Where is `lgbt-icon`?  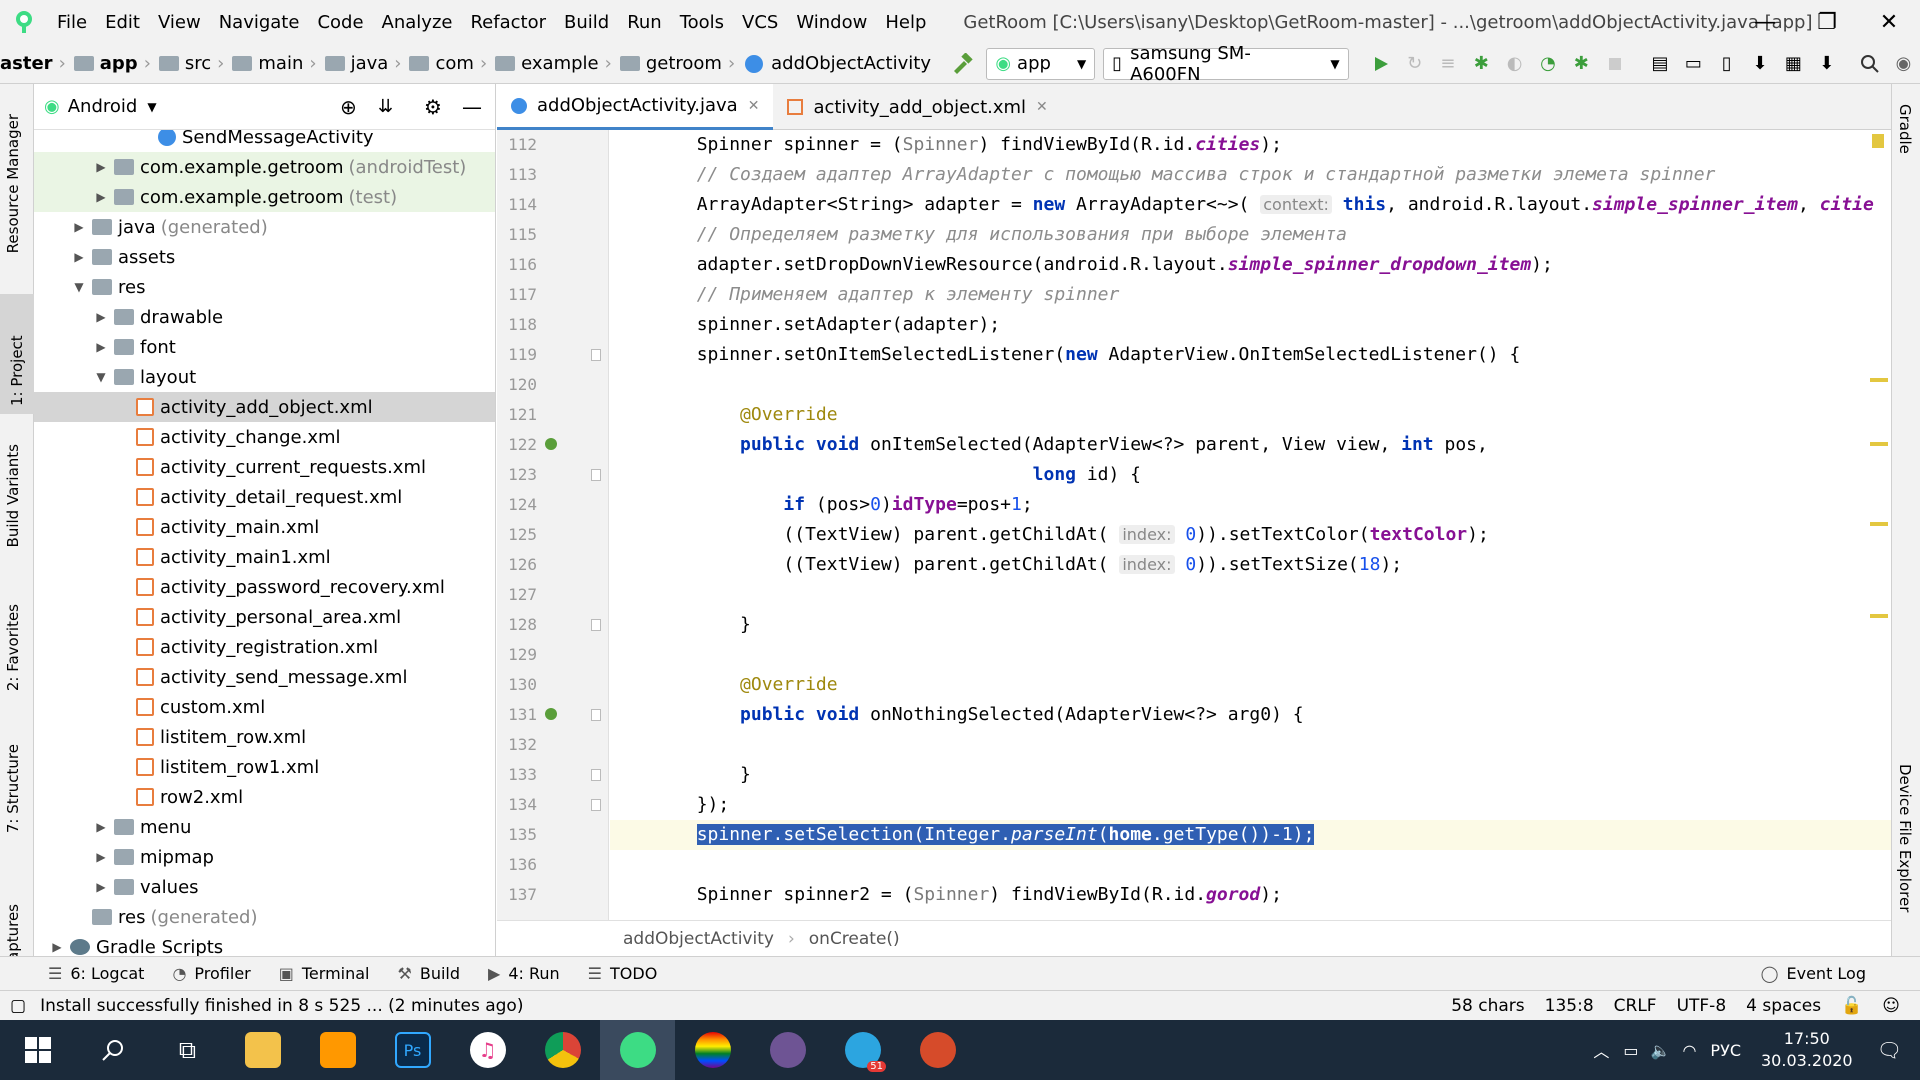
lgbt-icon is located at coordinates (712, 1050).